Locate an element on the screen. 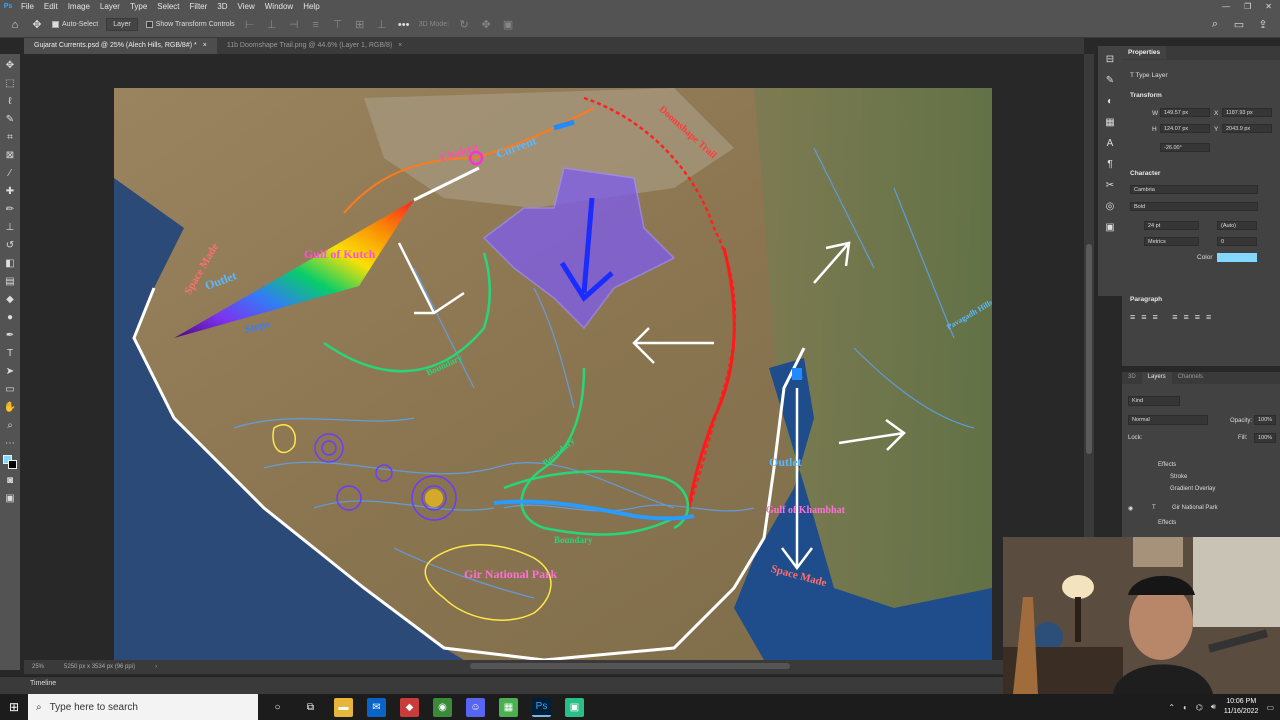  fill-field: 100% is located at coordinates (1265, 438).